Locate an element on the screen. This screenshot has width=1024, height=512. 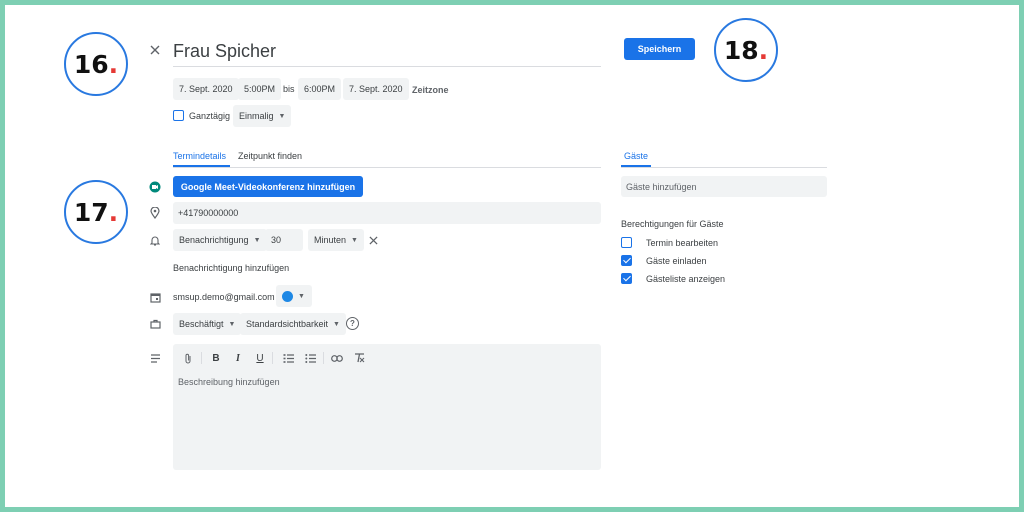
notification-type-value: Benachrichtigung is located at coordinates (214, 240).